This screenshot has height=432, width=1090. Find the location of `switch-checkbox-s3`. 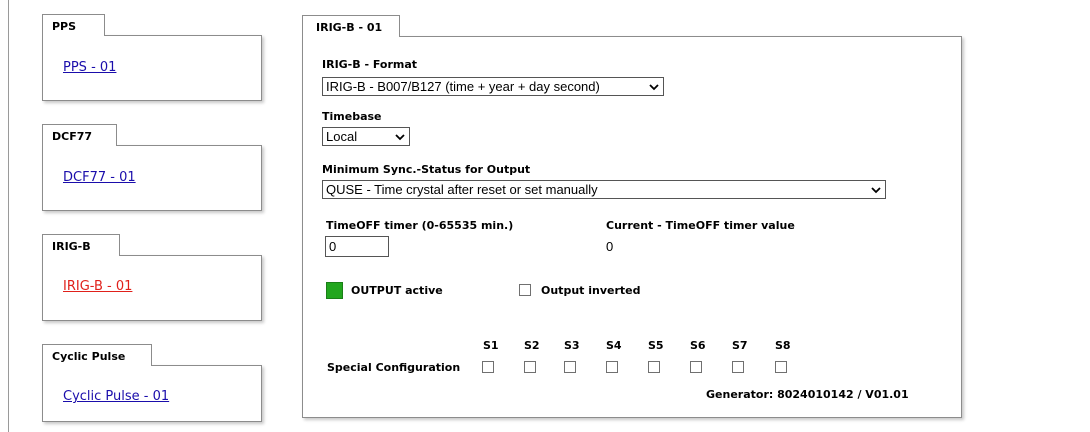

switch-checkbox-s3 is located at coordinates (570, 367).